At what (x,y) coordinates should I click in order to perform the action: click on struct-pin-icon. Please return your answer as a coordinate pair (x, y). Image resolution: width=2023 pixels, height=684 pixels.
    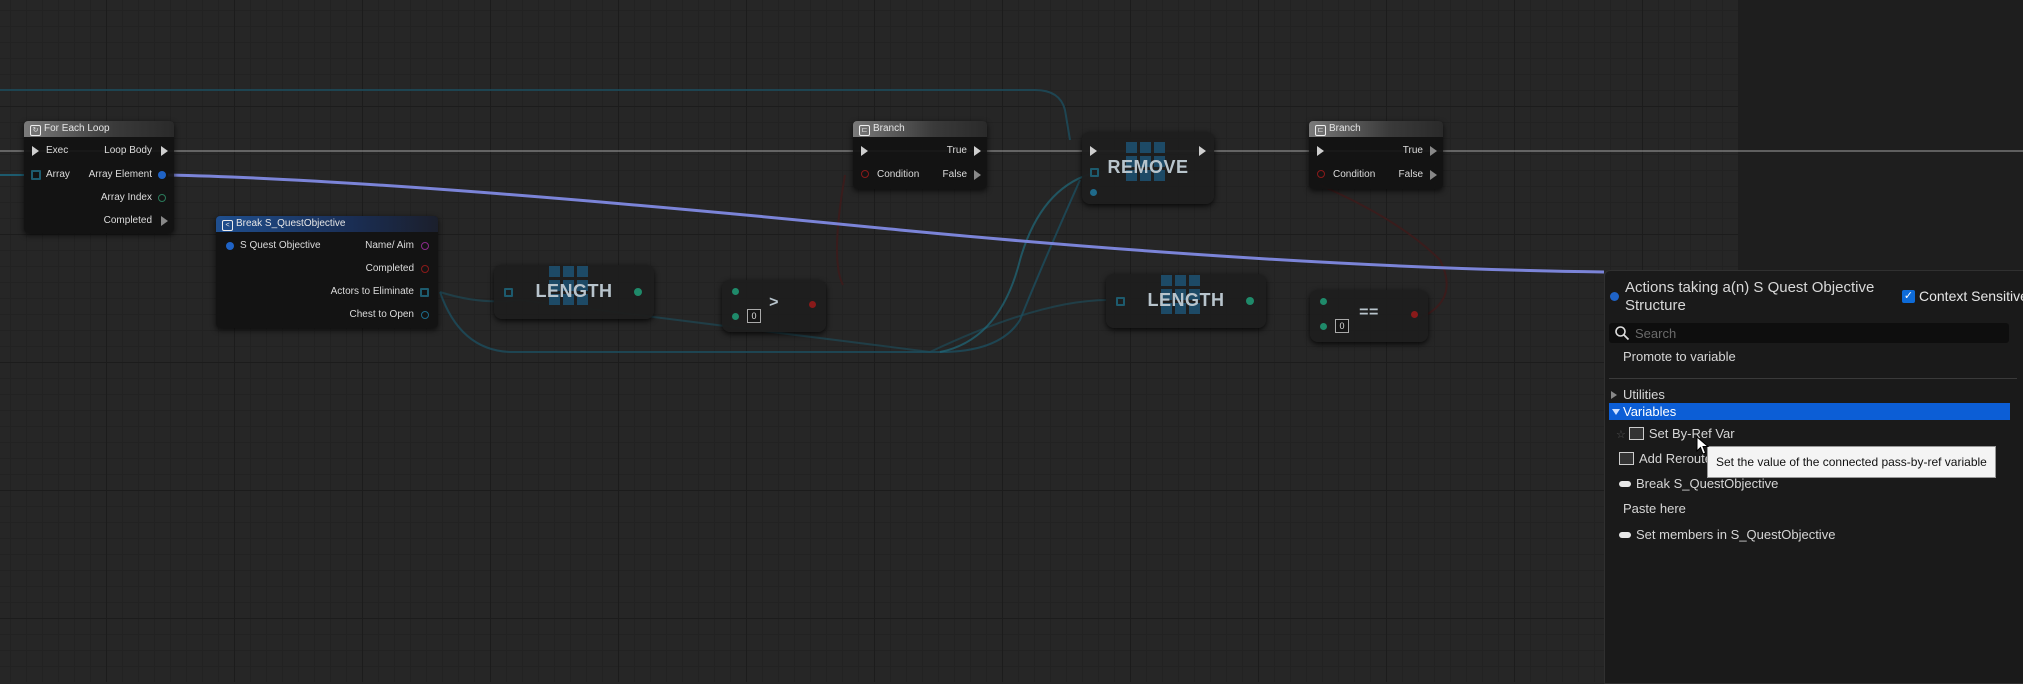
    Looking at the image, I should click on (1614, 296).